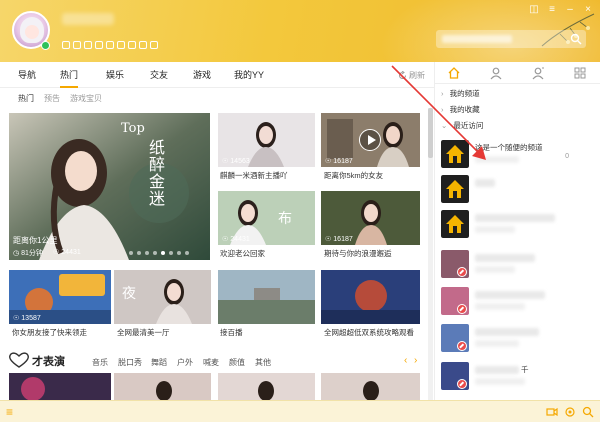 This screenshot has height=422, width=600. Describe the element at coordinates (28, 253) in the screenshot. I see `feature-duration: ◷ 81分钟` at that location.